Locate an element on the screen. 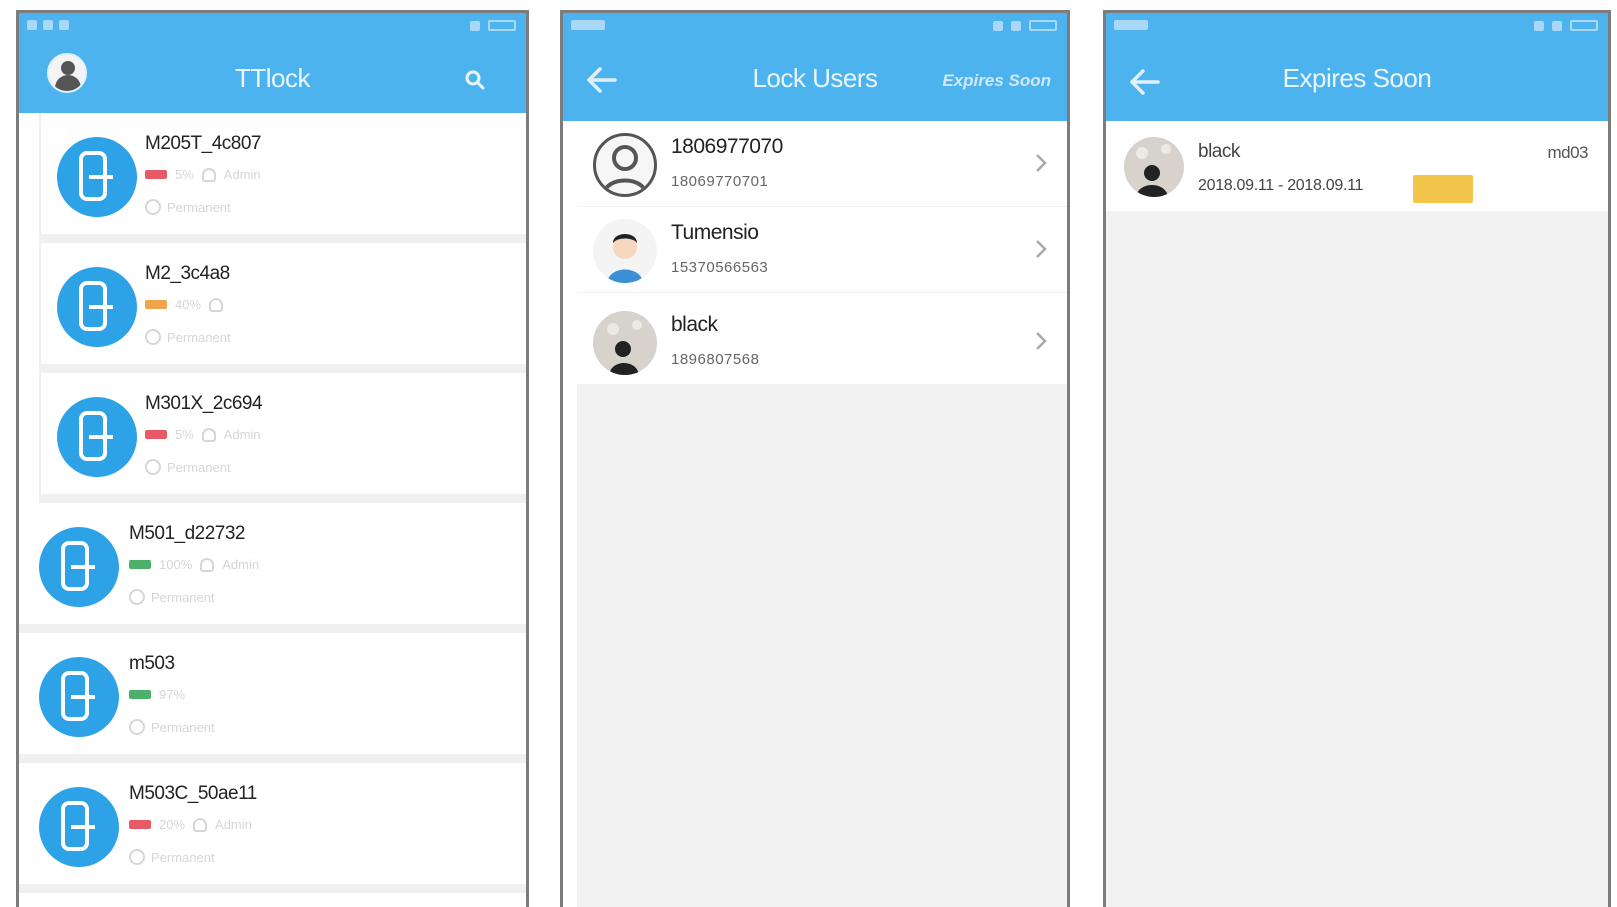  lock-name: M205T_4c807 is located at coordinates (203, 143).